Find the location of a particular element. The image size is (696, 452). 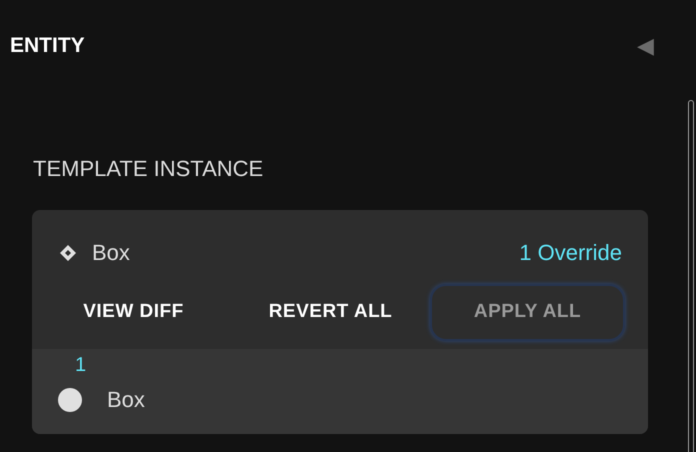

template-name: Box is located at coordinates (111, 253).